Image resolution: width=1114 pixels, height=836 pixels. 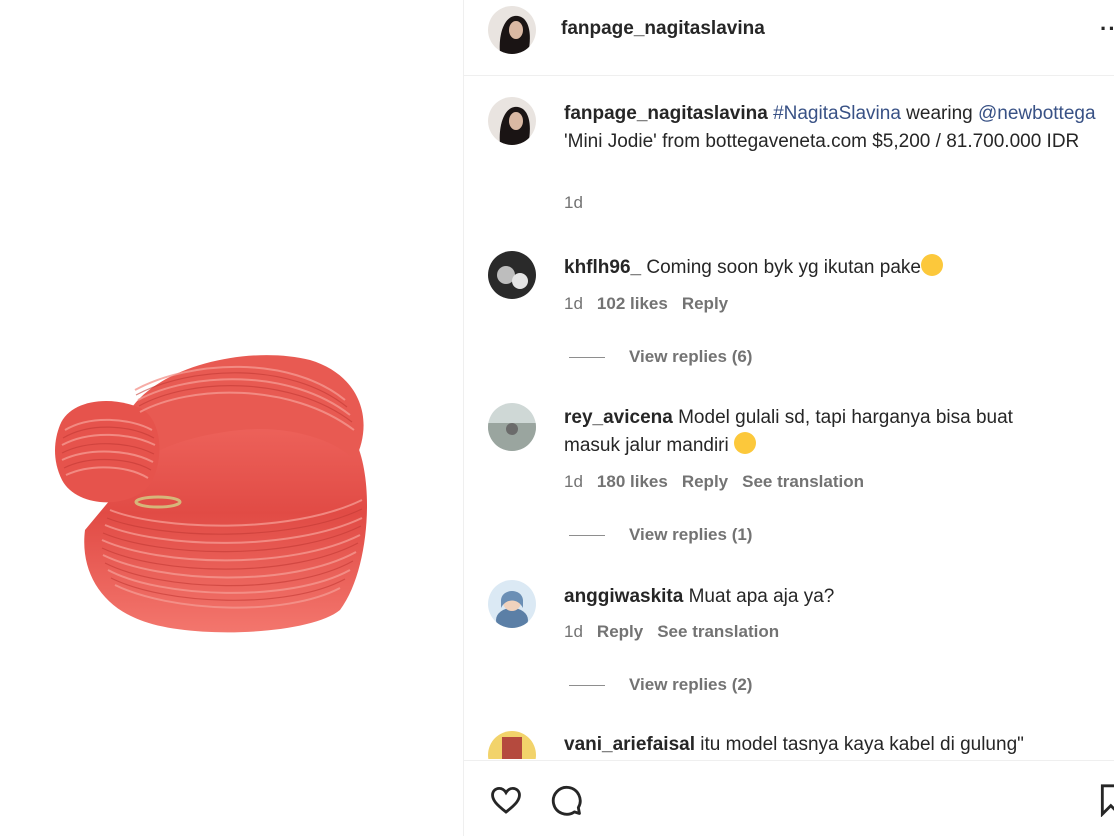 I want to click on comment-likes: 180 likes, so click(x=632, y=481).